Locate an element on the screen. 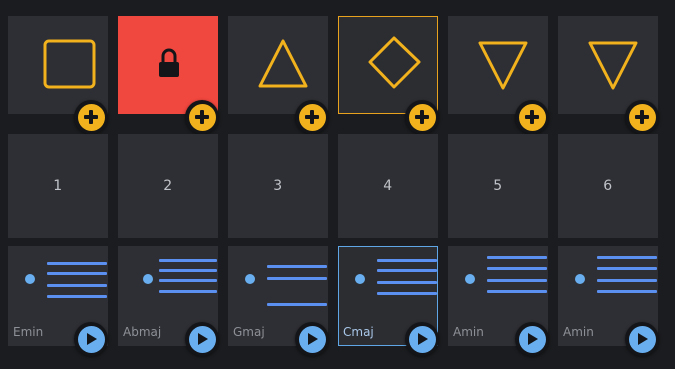  chord-cell-6: Amin is located at coordinates (608, 301).